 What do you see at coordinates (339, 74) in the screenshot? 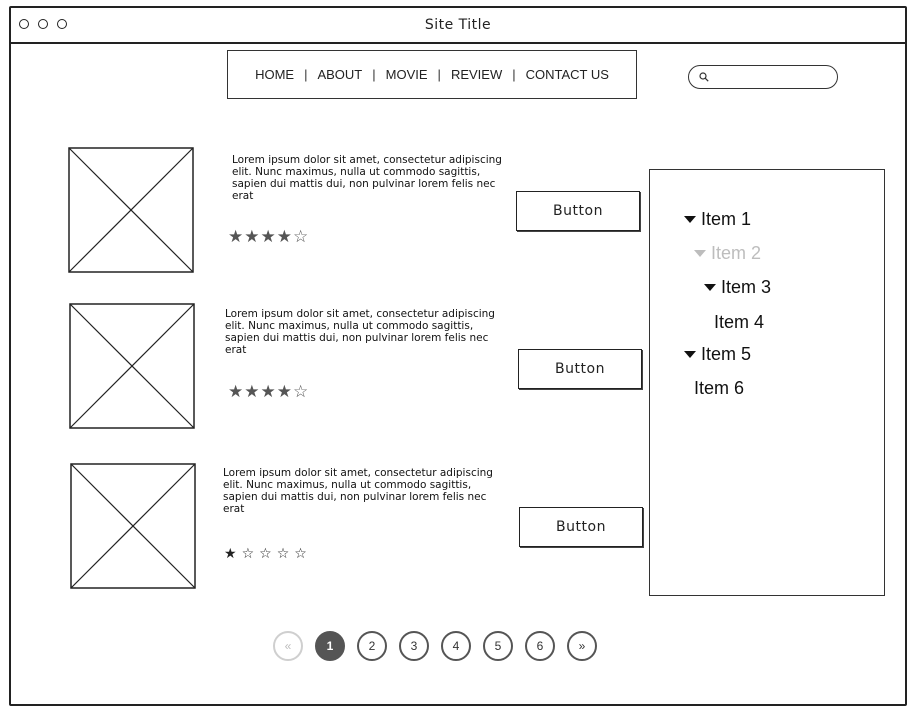
I see `nav-link-about: ABOUT` at bounding box center [339, 74].